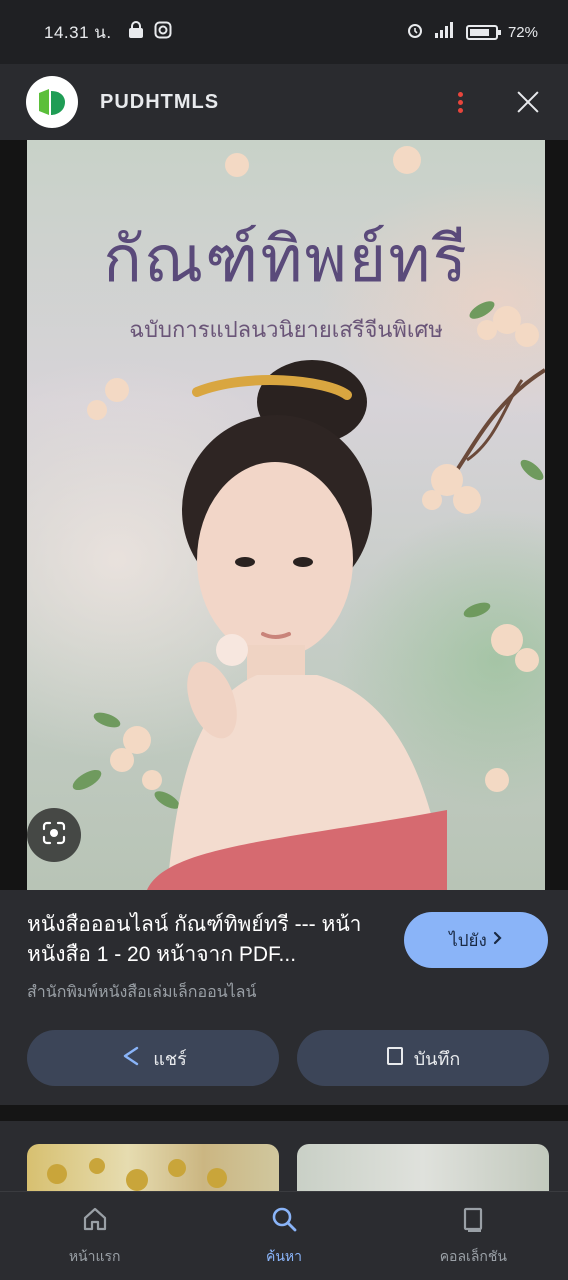 The width and height of the screenshot is (568, 1280). Describe the element at coordinates (94, 1255) in the screenshot. I see `nav-home-label: หน้าแรก` at that location.